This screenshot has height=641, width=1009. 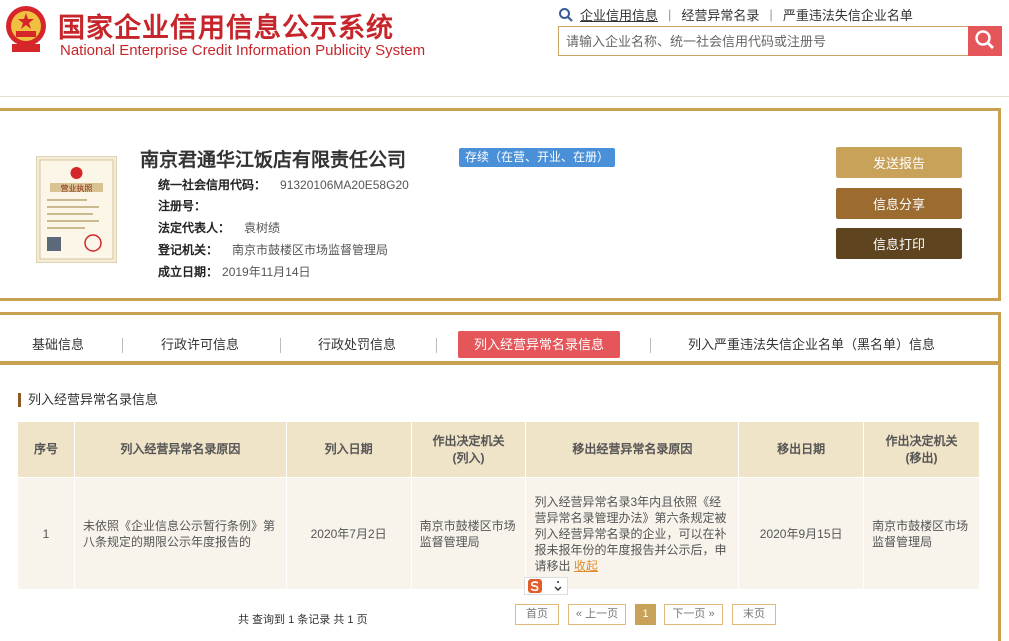 What do you see at coordinates (226, 28) in the screenshot?
I see `site-title: 国家企业信用信息公示系统` at bounding box center [226, 28].